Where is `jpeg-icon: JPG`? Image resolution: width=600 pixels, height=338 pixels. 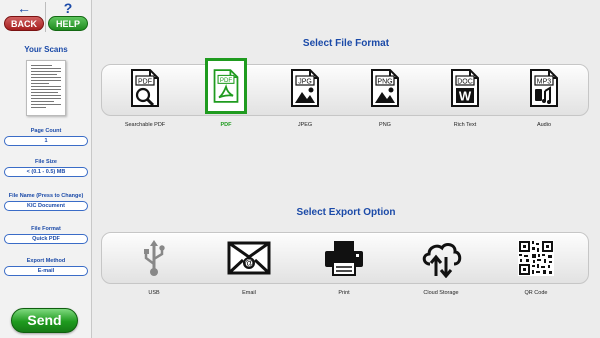
jpeg-icon: JPG is located at coordinates (305, 88).